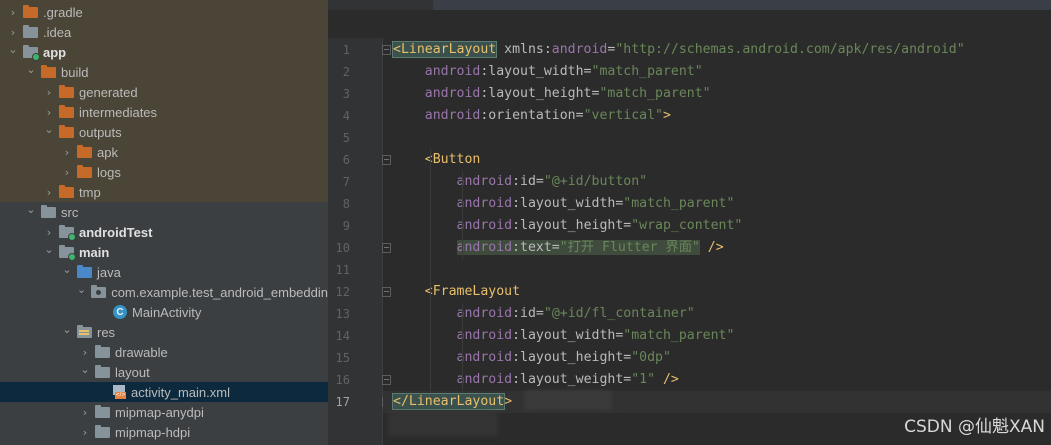 The height and width of the screenshot is (445, 1051). What do you see at coordinates (164, 192) in the screenshot?
I see `tree-item: › tmp` at bounding box center [164, 192].